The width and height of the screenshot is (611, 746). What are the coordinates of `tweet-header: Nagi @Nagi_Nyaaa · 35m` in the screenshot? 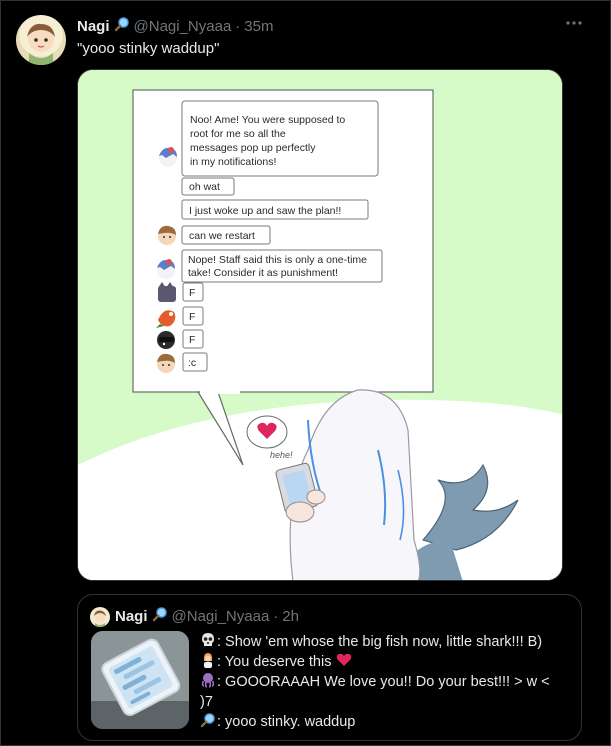 It's located at (175, 26).